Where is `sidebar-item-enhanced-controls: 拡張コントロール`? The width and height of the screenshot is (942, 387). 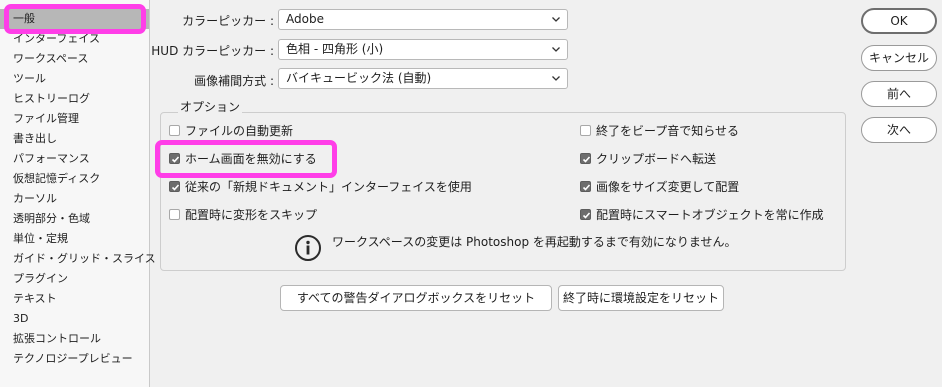
sidebar-item-enhanced-controls: 拡張コントロール is located at coordinates (74, 339).